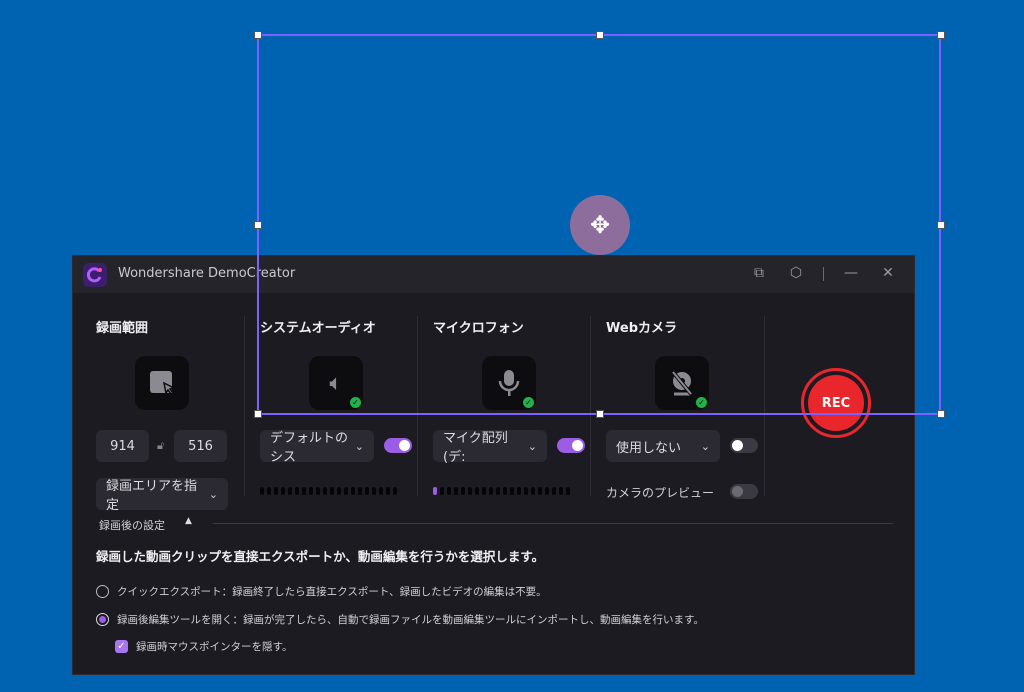 This screenshot has height=692, width=1024. I want to click on microphone-device-value: マイク配列 (デ:, so click(475, 448).